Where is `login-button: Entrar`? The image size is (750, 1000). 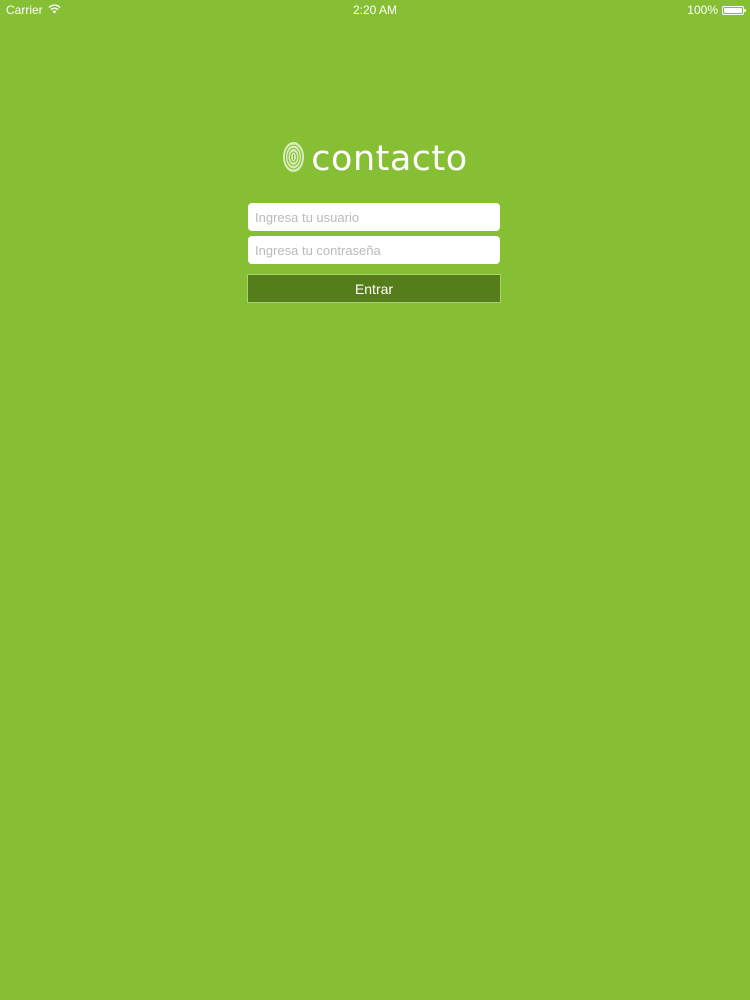
login-button: Entrar is located at coordinates (374, 288).